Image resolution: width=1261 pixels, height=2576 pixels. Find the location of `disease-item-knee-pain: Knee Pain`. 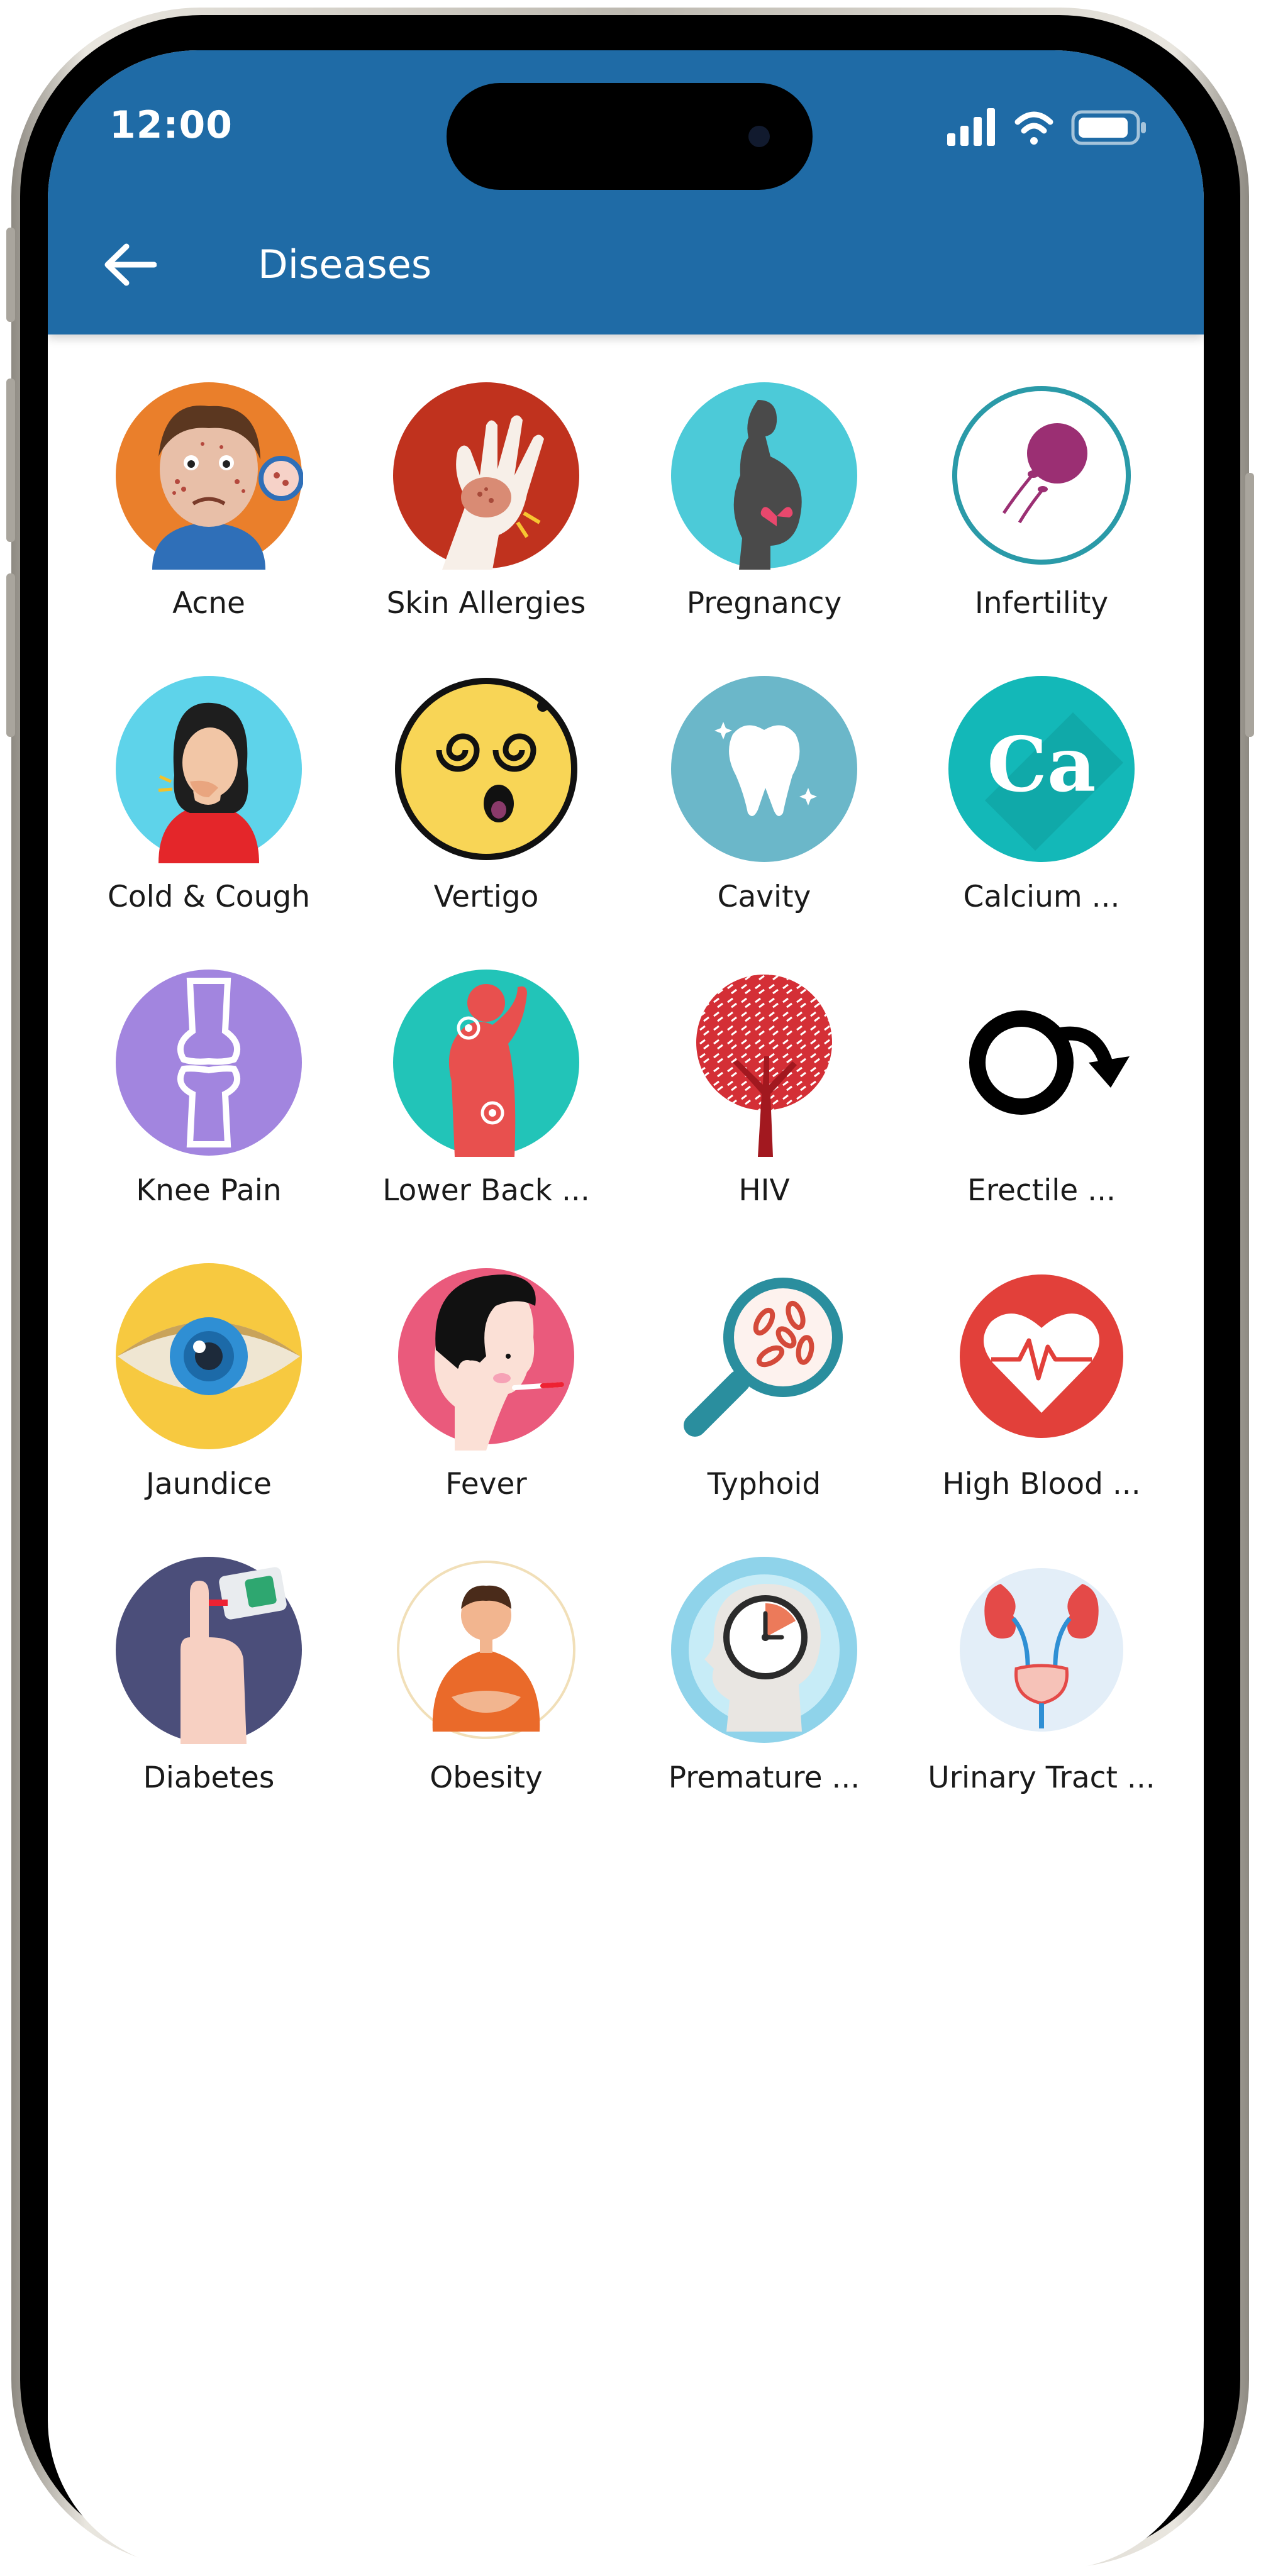

disease-item-knee-pain: Knee Pain is located at coordinates (208, 1088).